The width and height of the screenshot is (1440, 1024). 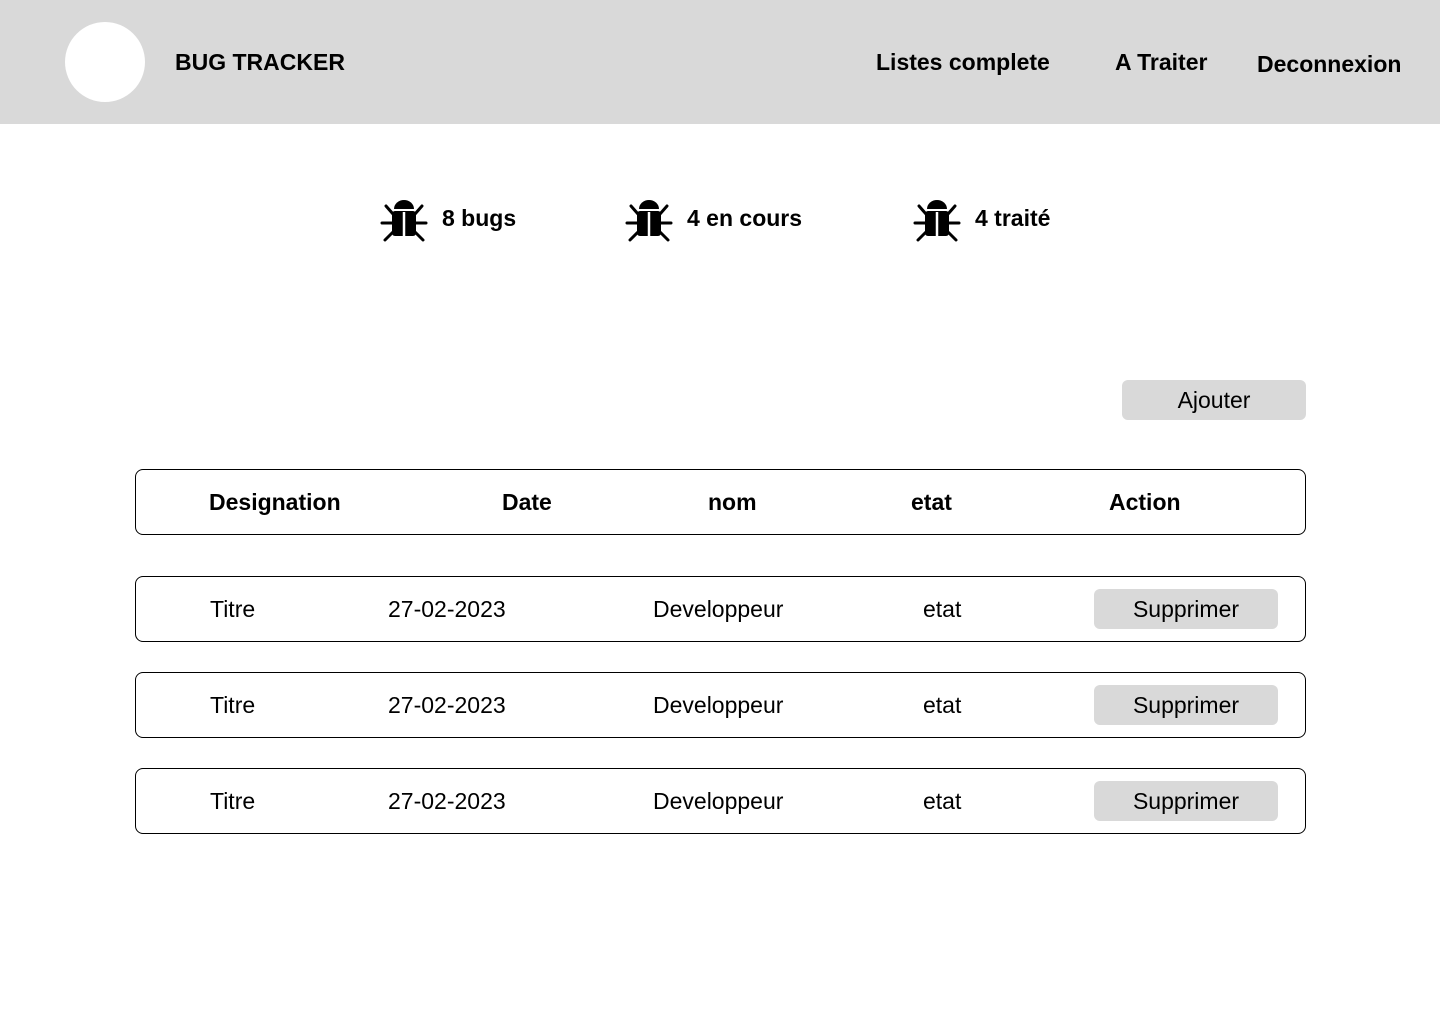 What do you see at coordinates (105, 62) in the screenshot?
I see `logo-placeholder` at bounding box center [105, 62].